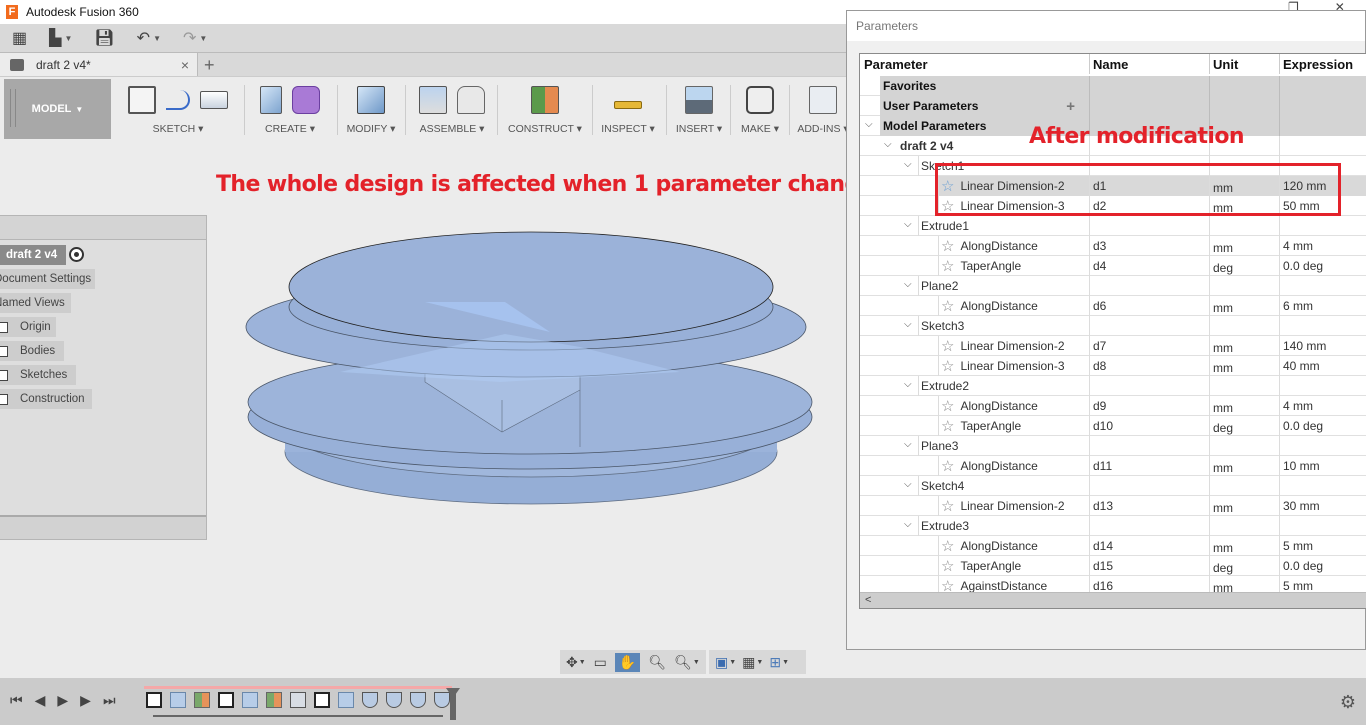 The image size is (1366, 725). What do you see at coordinates (1245, 64) in the screenshot?
I see `column-header-unit: Unit` at bounding box center [1245, 64].